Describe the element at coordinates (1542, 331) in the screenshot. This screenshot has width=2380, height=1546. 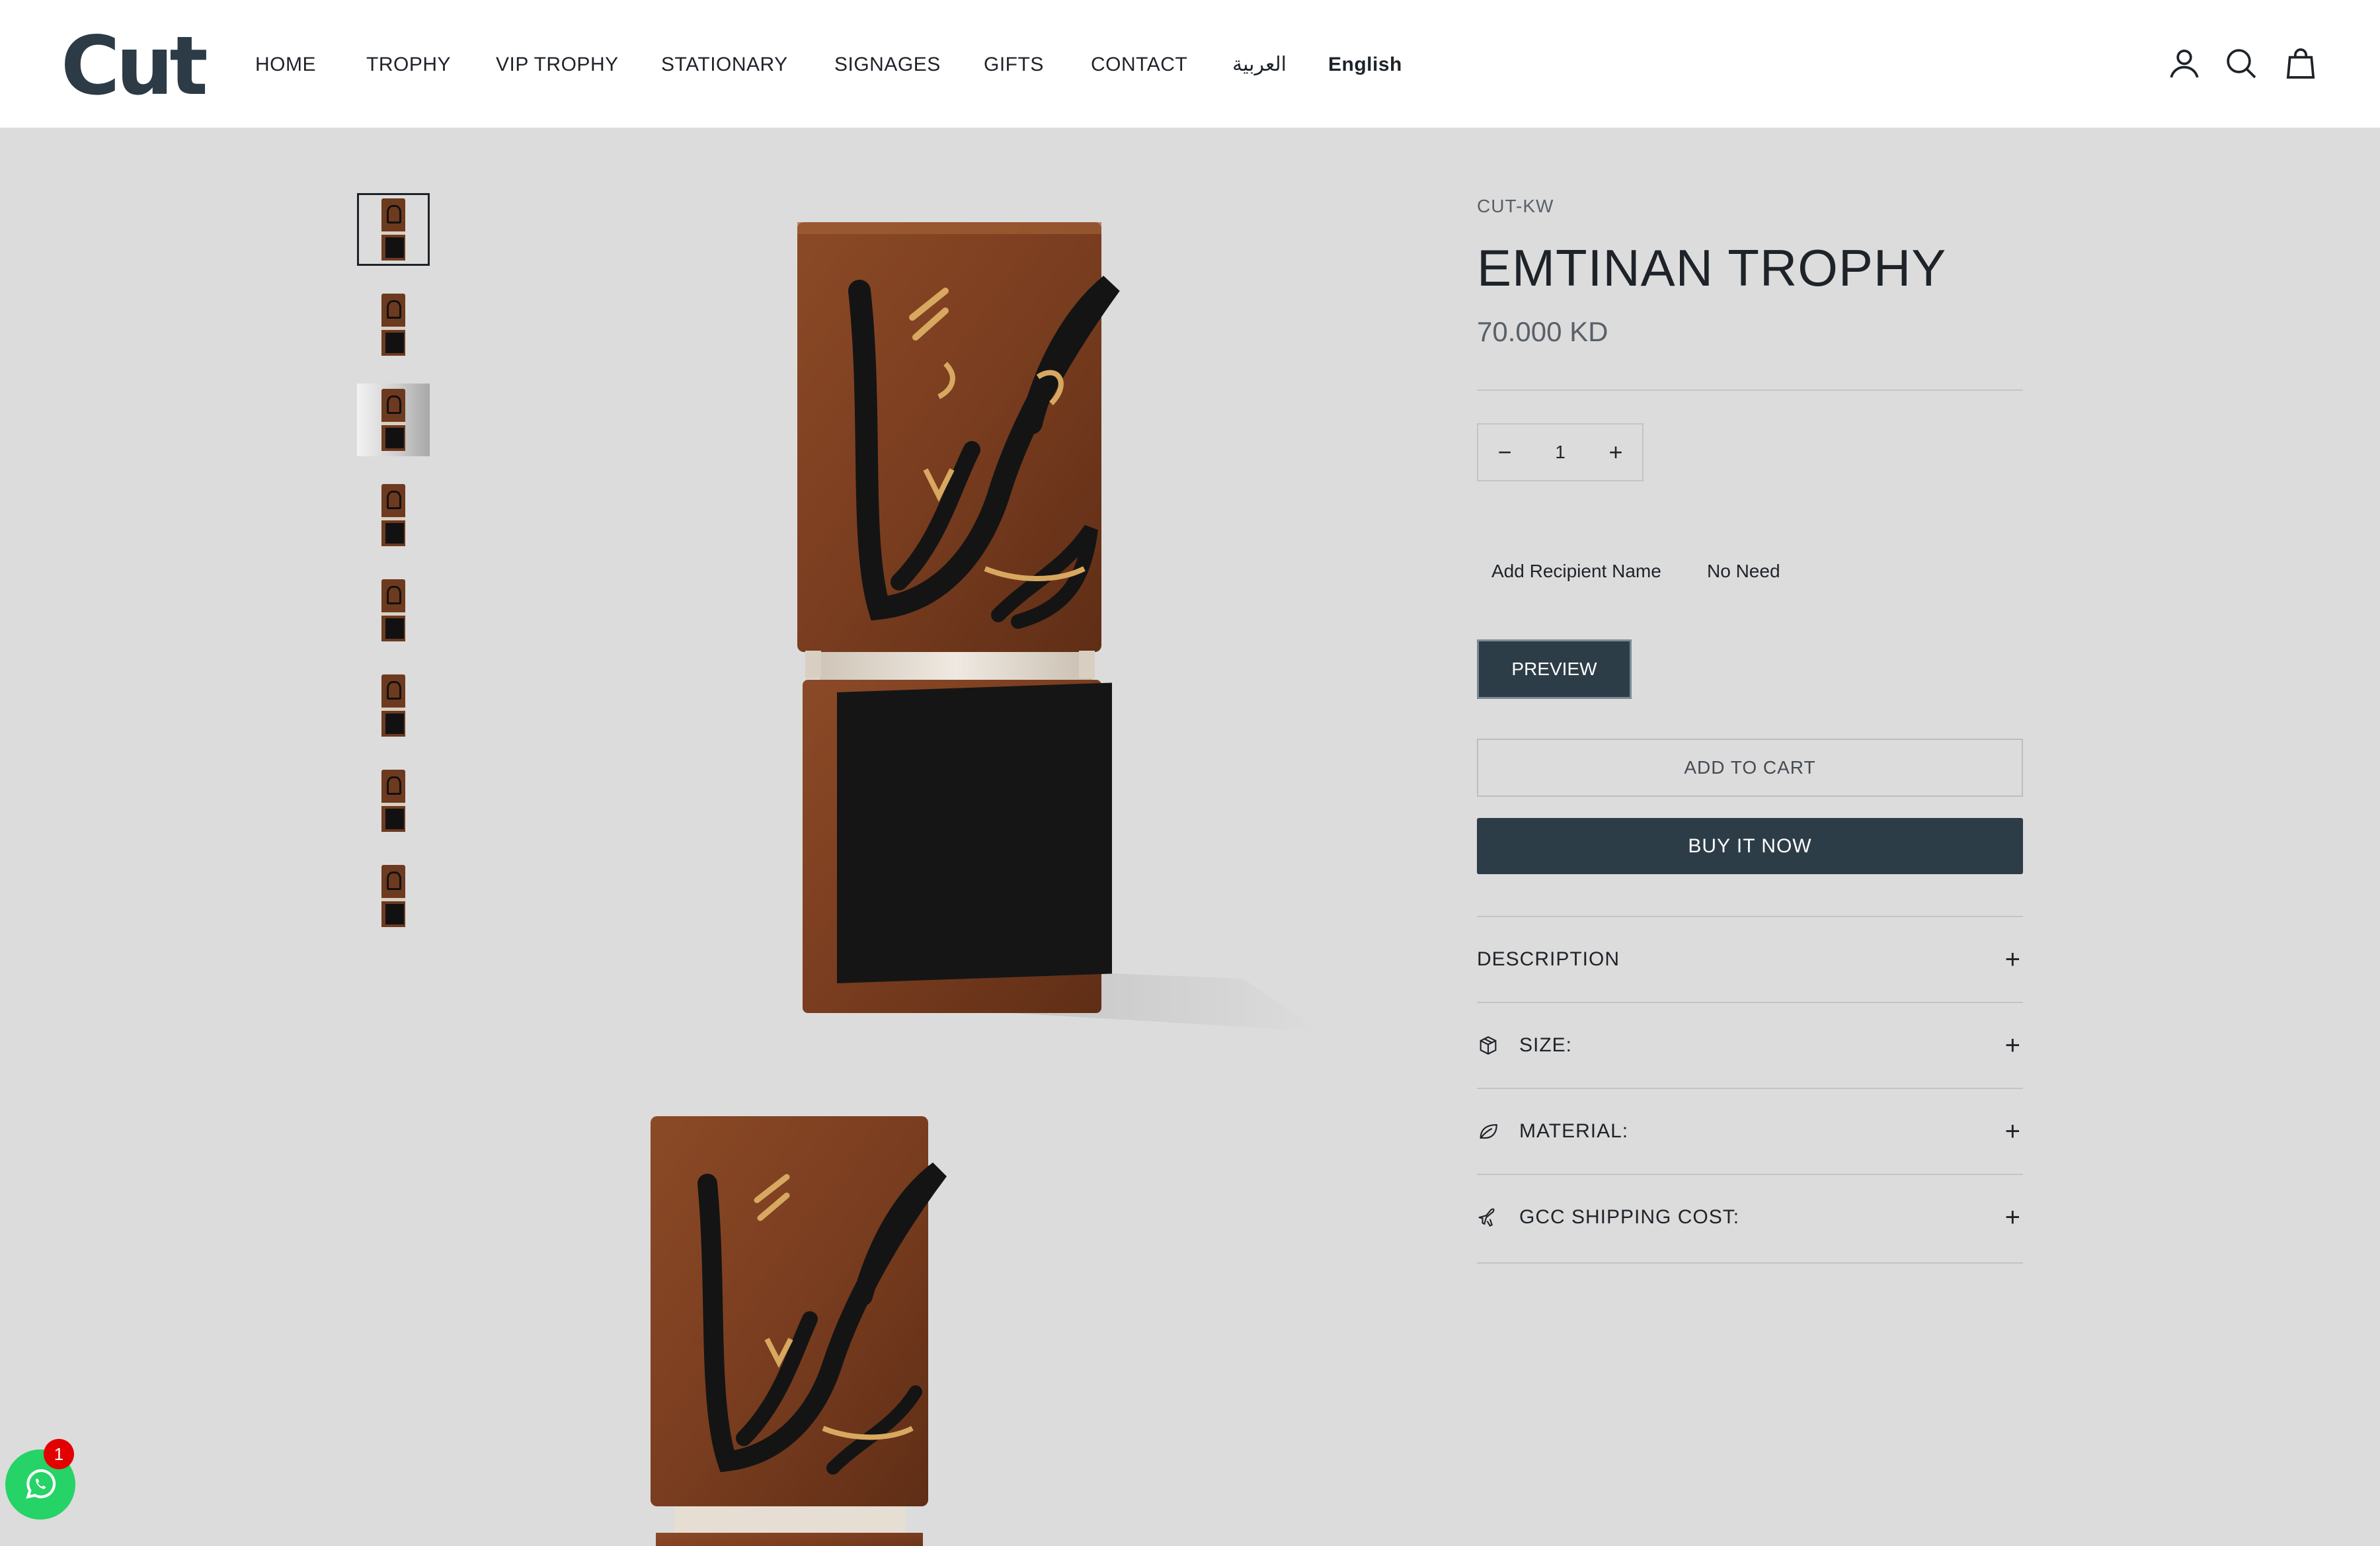
I see `product-price: 70.000 KD` at that location.